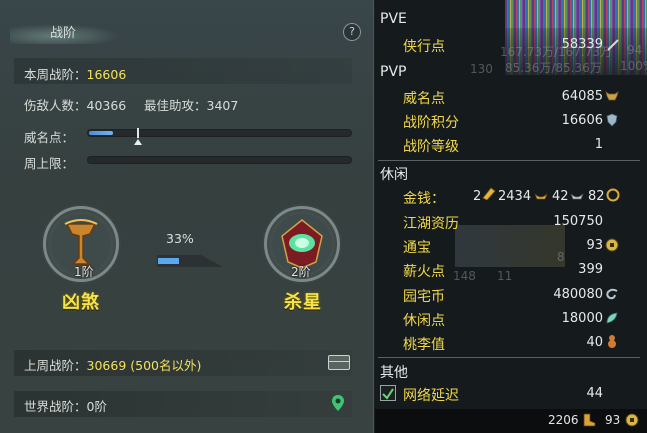 This screenshot has width=647, height=433. What do you see at coordinates (561, 257) in the screenshot?
I see `bg-ghost-text: 8` at bounding box center [561, 257].